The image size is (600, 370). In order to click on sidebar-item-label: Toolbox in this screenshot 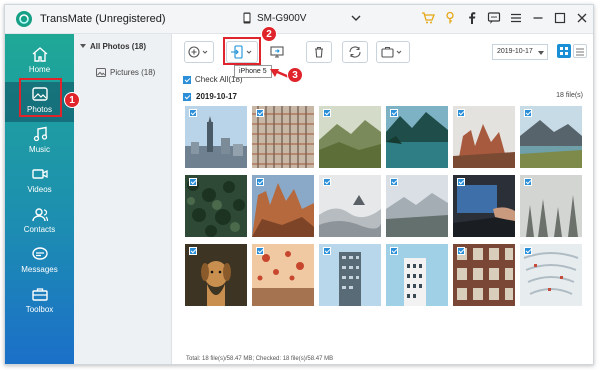, I will do `click(39, 309)`.